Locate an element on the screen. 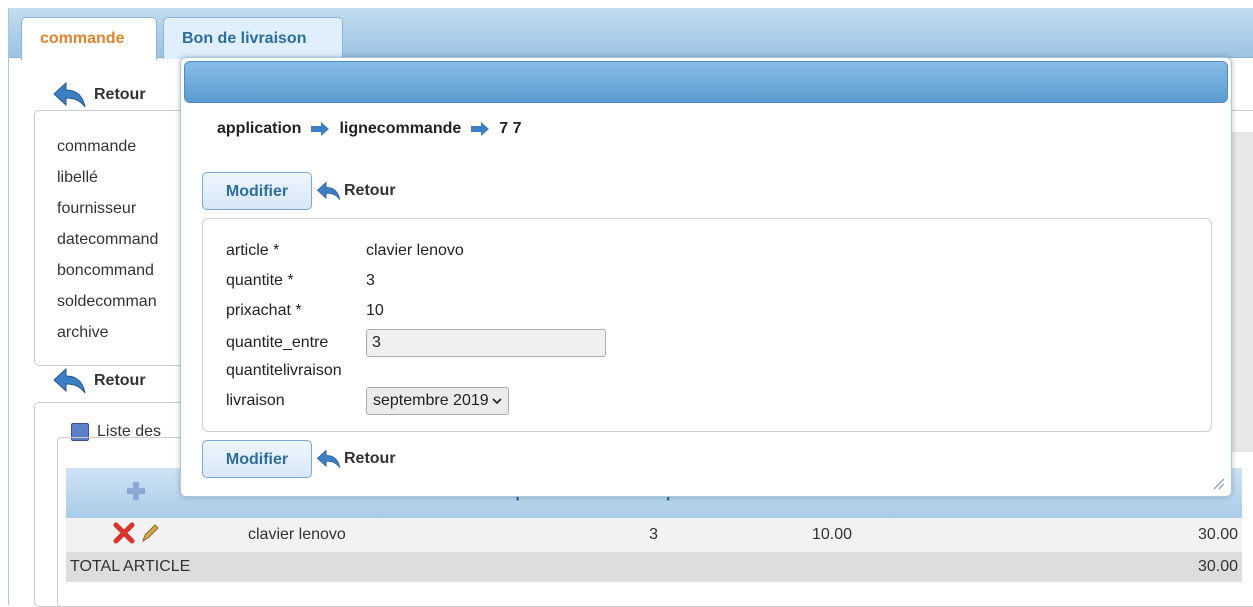  retour-button-top: Retour is located at coordinates (356, 191).